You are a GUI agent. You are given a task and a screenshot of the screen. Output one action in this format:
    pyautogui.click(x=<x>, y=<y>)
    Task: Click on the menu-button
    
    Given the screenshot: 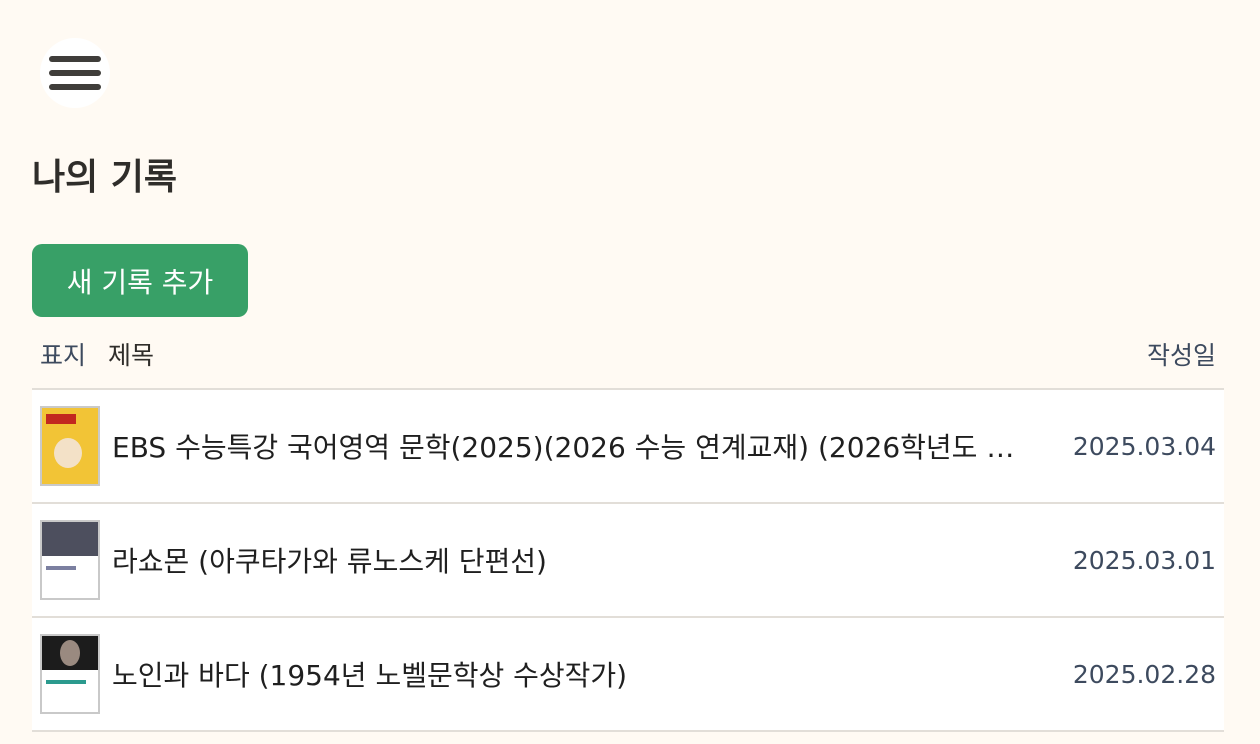 What is the action you would take?
    pyautogui.click(x=75, y=73)
    